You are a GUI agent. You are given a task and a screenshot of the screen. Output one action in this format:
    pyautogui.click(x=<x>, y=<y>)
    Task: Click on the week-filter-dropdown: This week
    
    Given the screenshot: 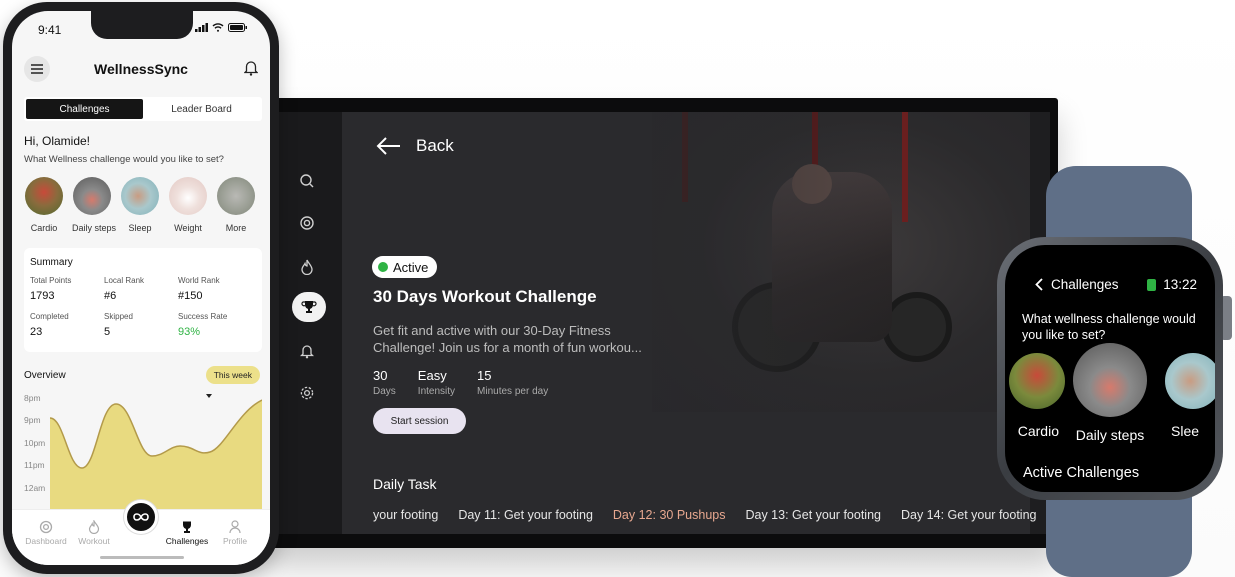 What is the action you would take?
    pyautogui.click(x=232, y=382)
    